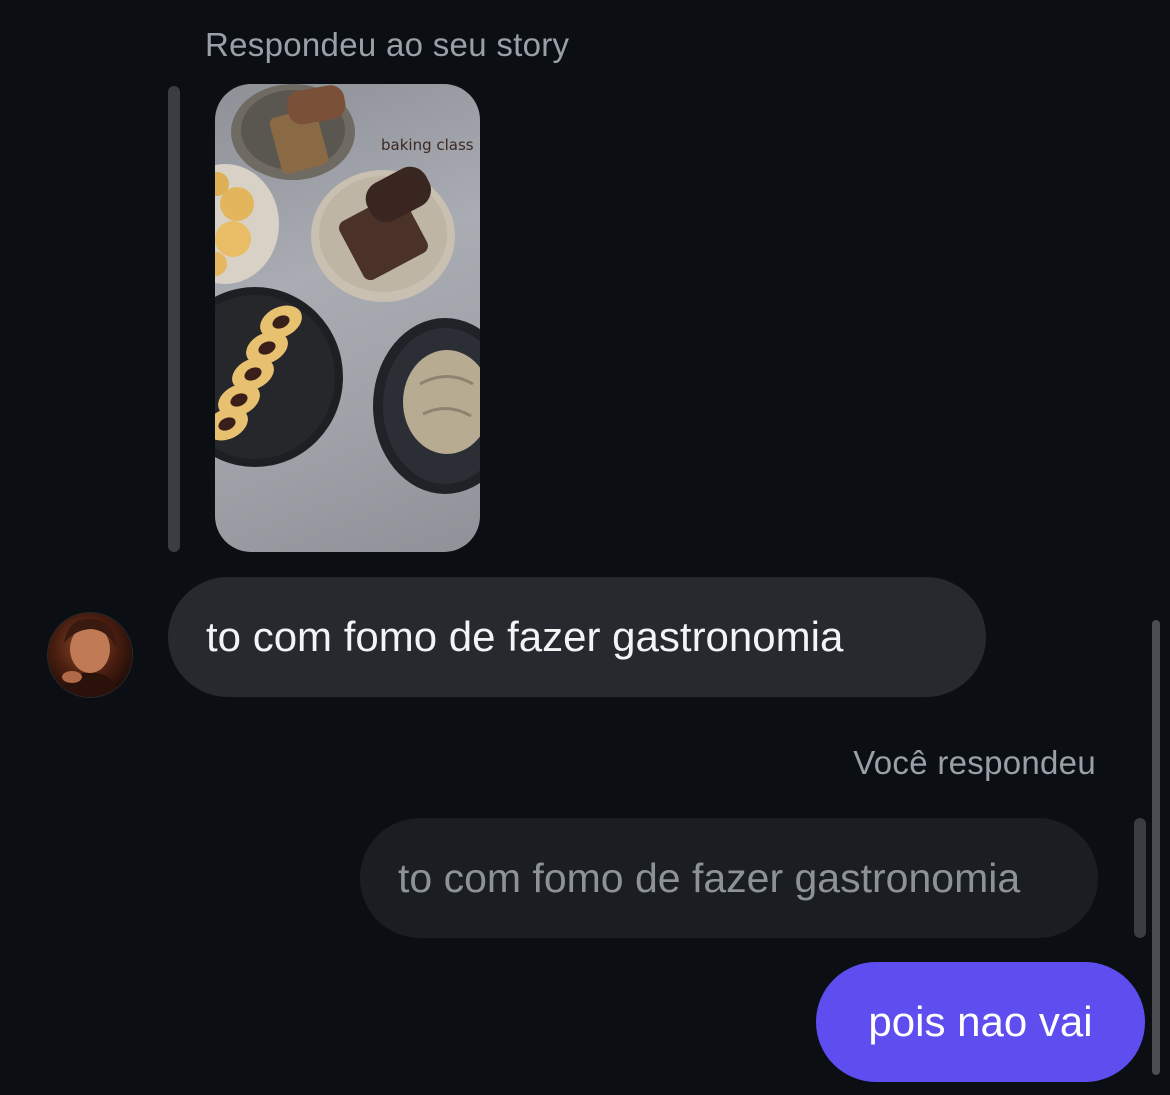  I want to click on reply-indicator-bar-outgoing, so click(1140, 878).